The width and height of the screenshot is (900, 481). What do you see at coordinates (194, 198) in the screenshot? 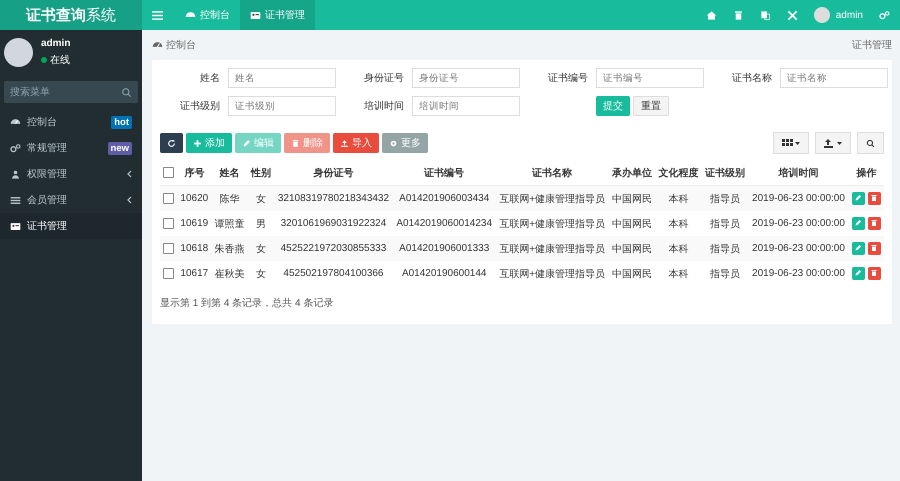
I see `table-cell: 10620` at bounding box center [194, 198].